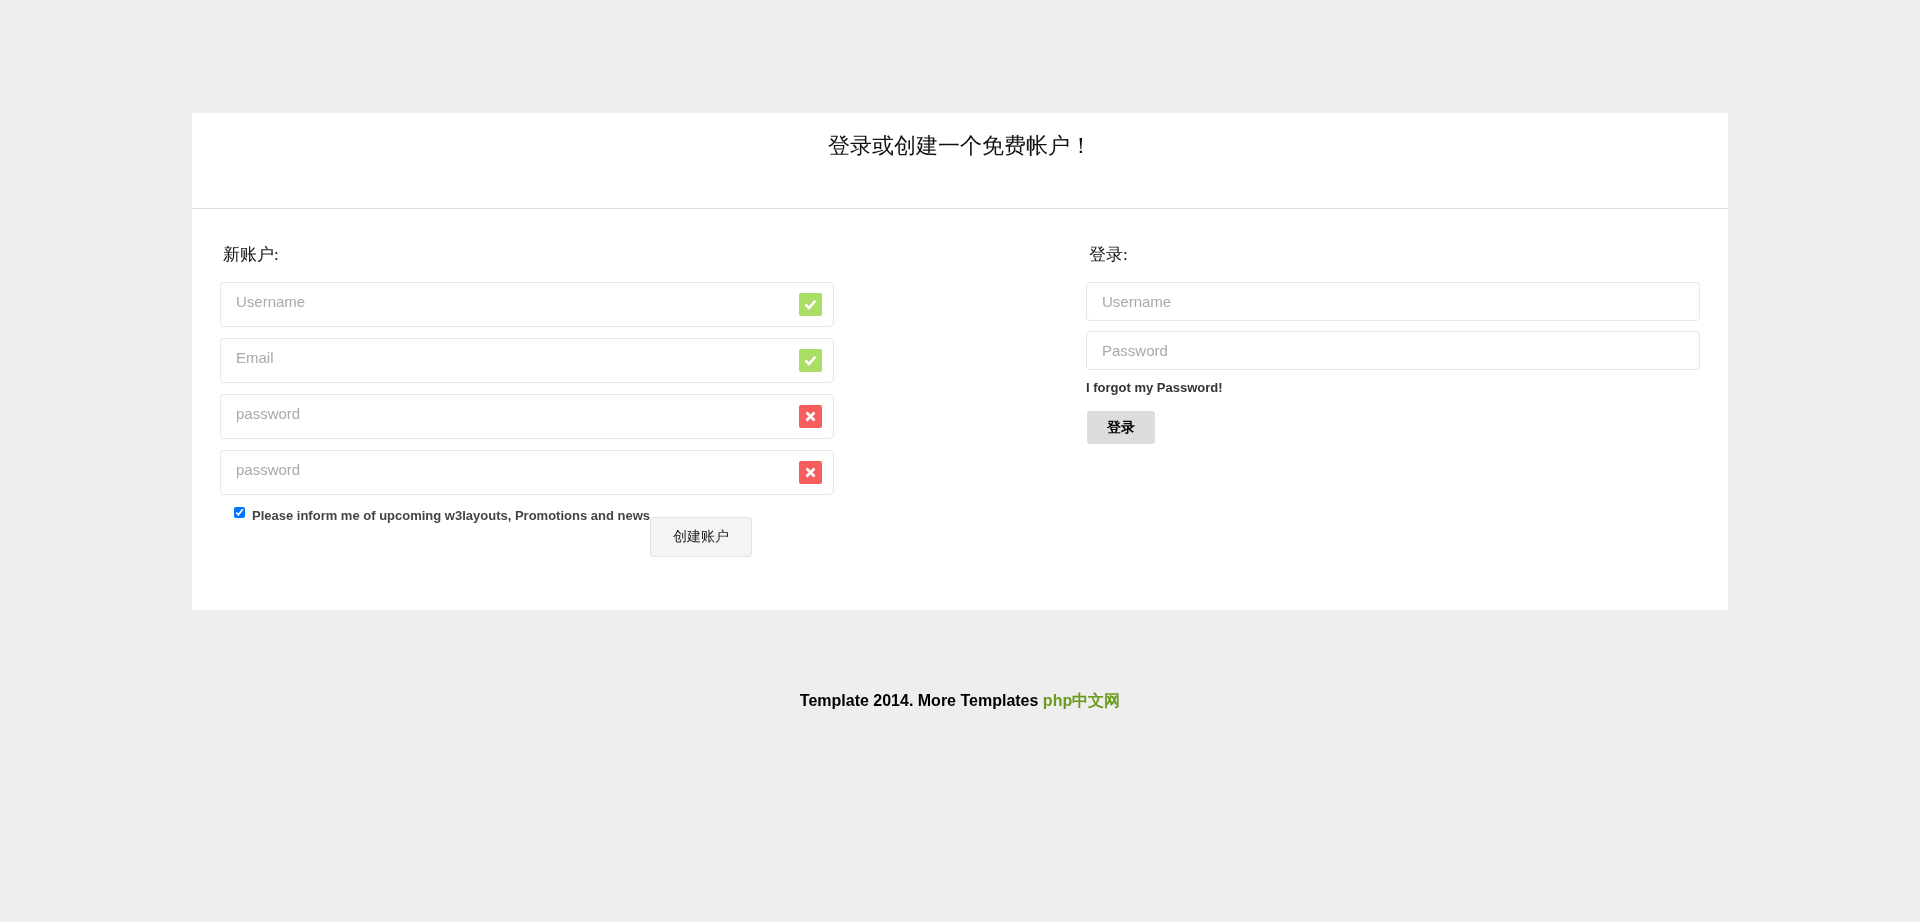 The width and height of the screenshot is (1920, 922). What do you see at coordinates (960, 146) in the screenshot?
I see `page-title: 登录或创建一个免费帐户！` at bounding box center [960, 146].